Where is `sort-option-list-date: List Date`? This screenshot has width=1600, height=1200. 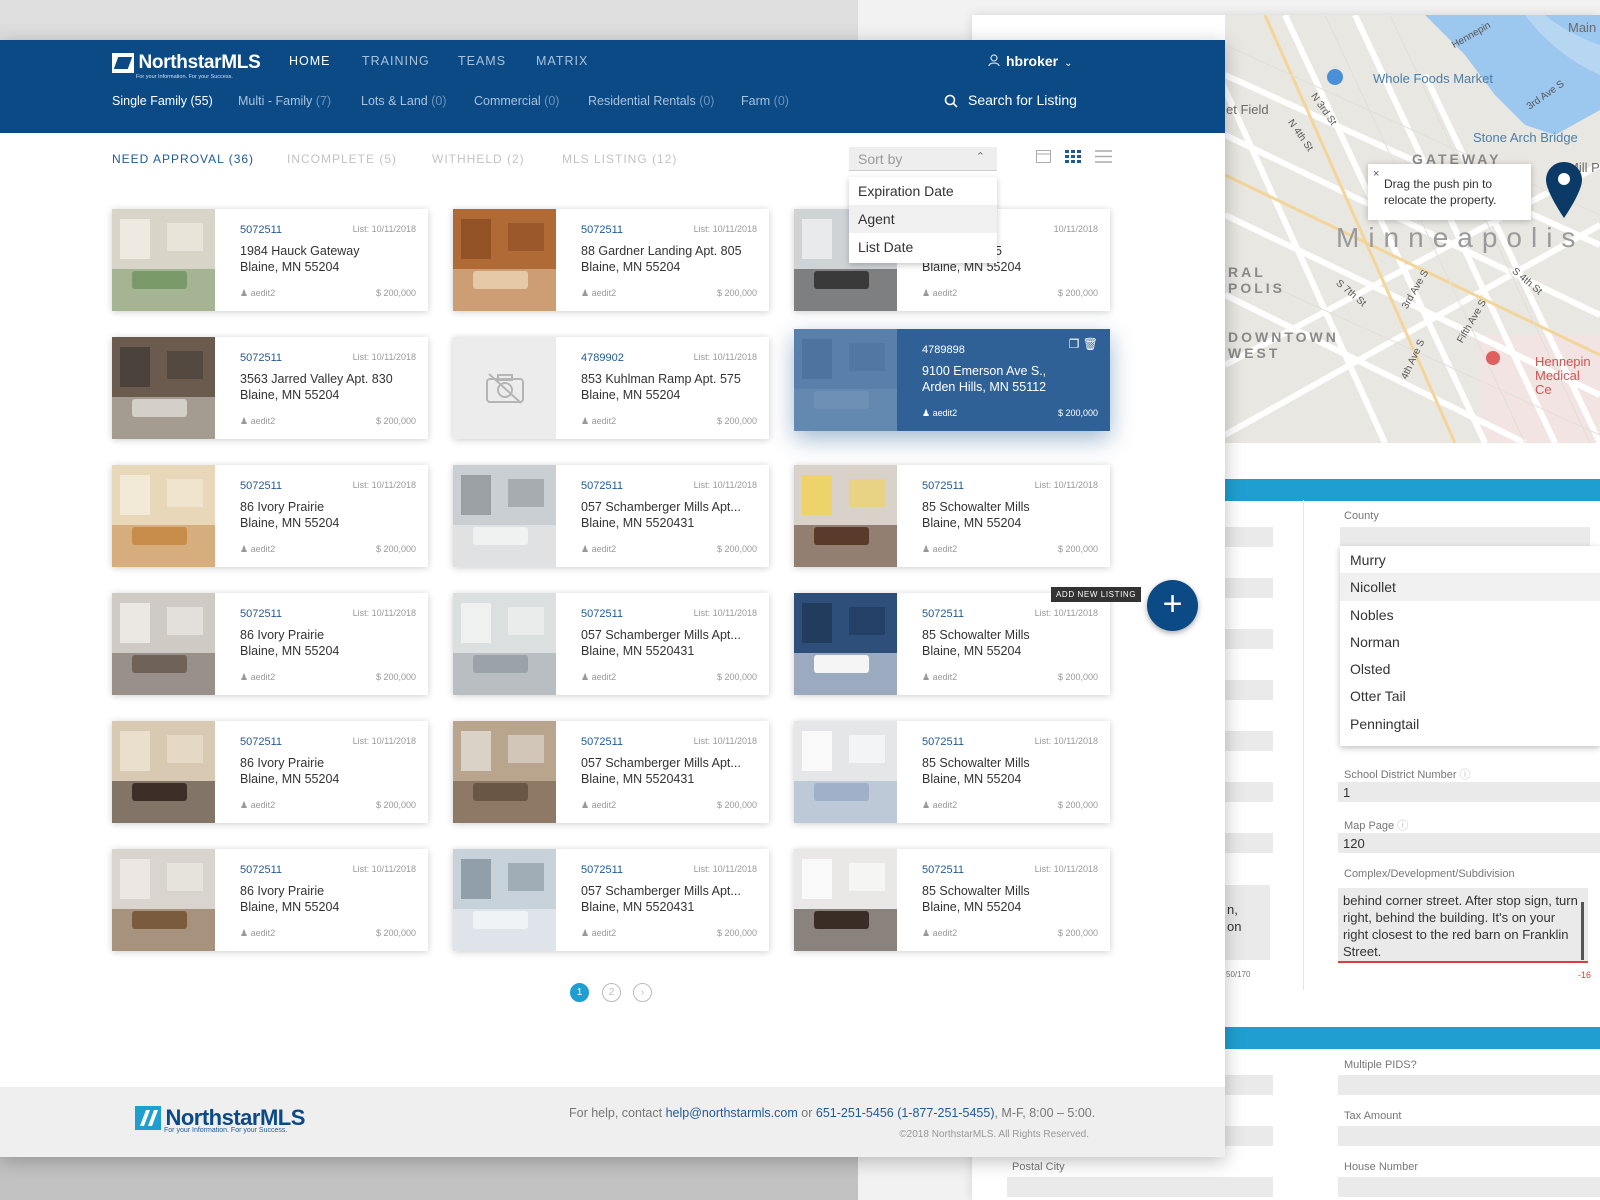 sort-option-list-date: List Date is located at coordinates (923, 247).